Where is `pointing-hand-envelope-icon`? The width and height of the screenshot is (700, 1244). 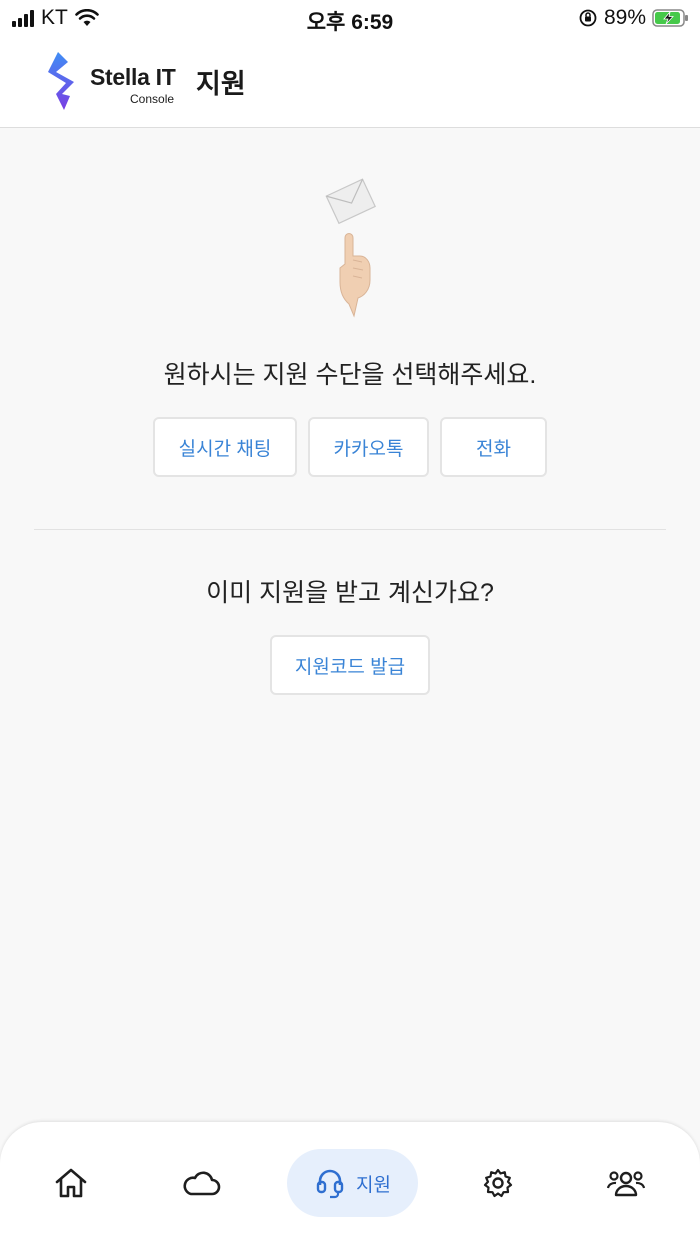
pointing-hand-envelope-icon is located at coordinates (350, 248).